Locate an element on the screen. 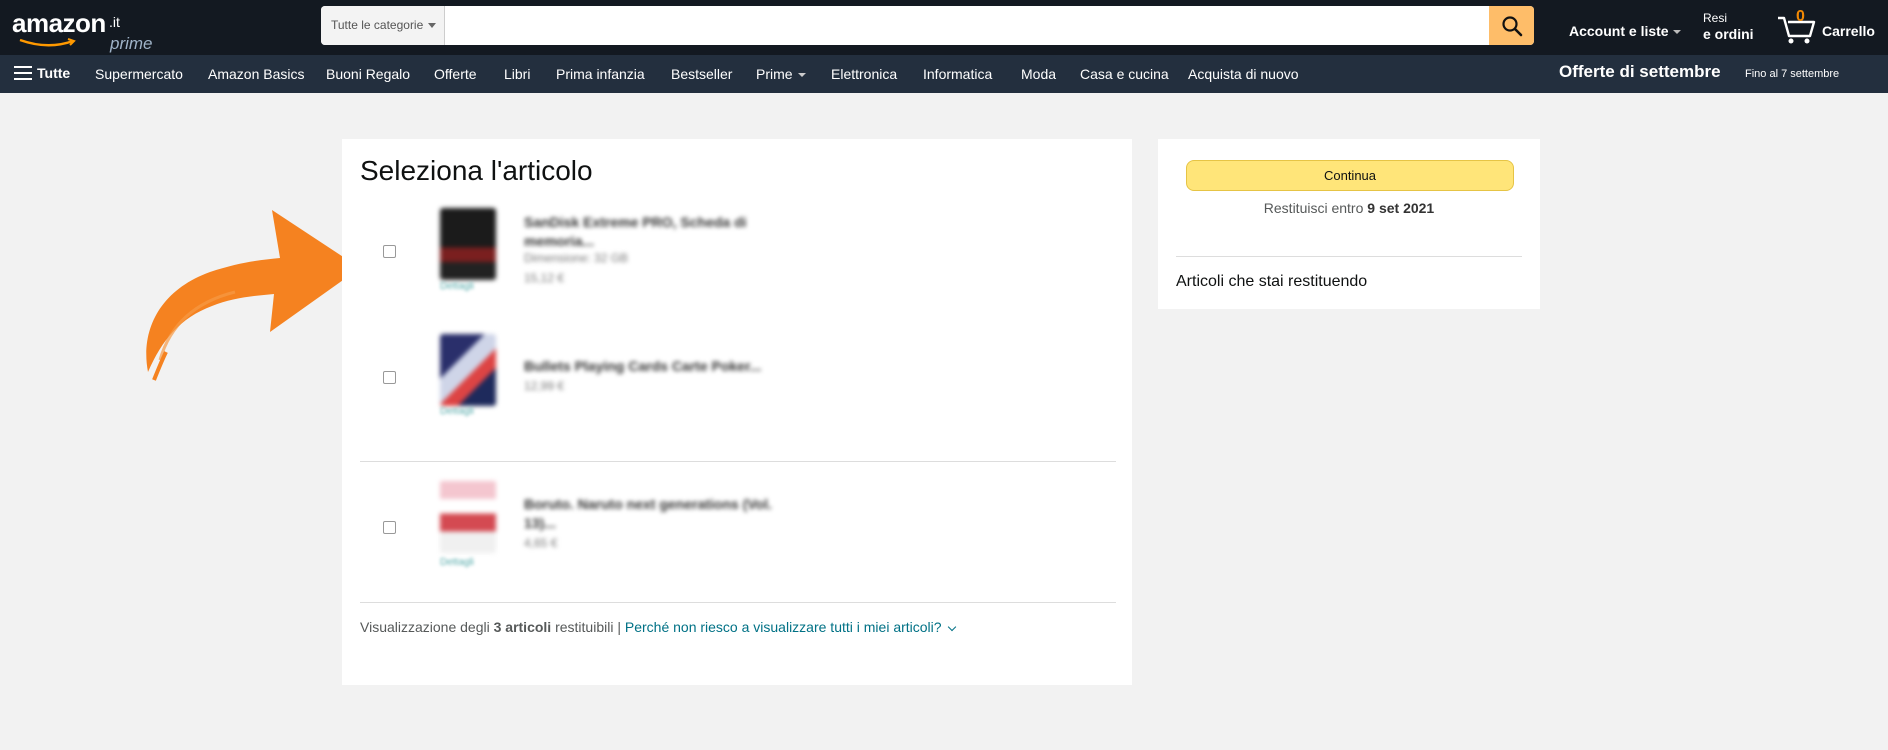  subnav-item-acquista-di-nuovo: Acquista di nuovo is located at coordinates (1243, 74).